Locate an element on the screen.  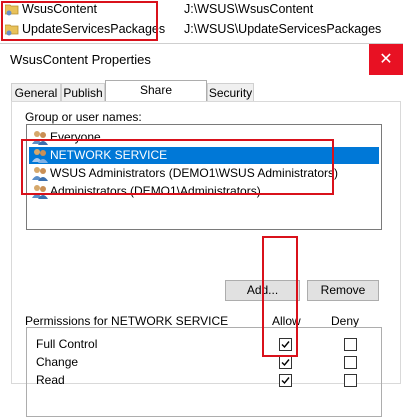
permission-name: Full Control is located at coordinates (67, 344).